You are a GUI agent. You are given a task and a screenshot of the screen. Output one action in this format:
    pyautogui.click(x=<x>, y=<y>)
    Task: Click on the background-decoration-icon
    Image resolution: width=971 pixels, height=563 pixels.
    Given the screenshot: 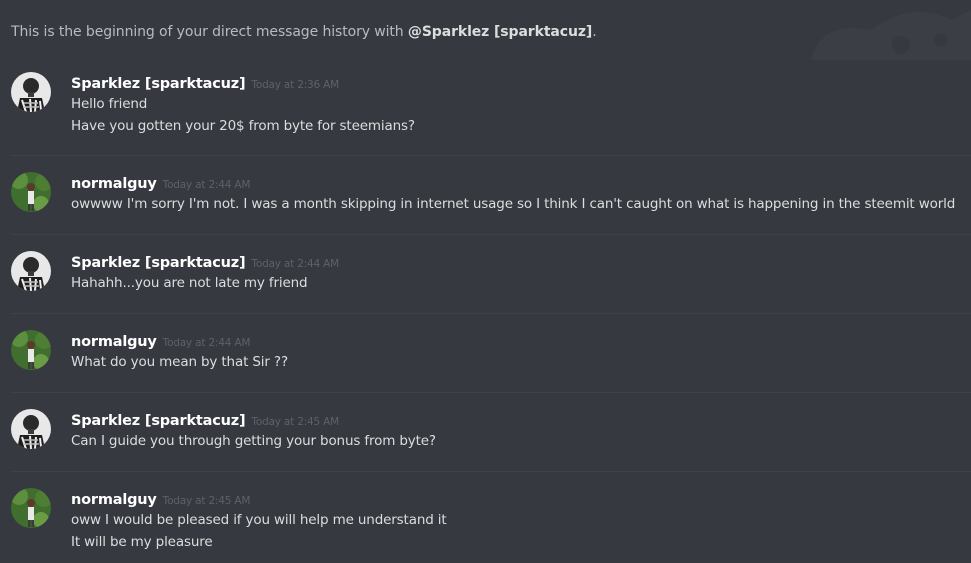 What is the action you would take?
    pyautogui.click(x=891, y=35)
    